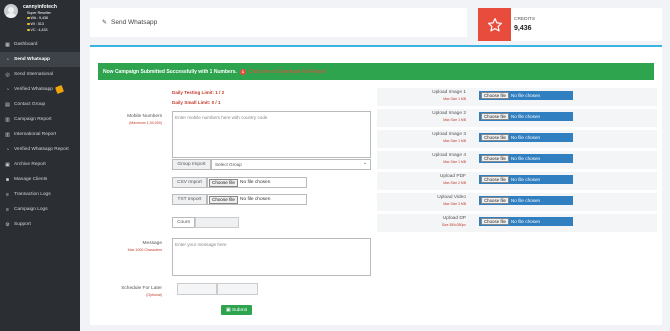  Describe the element at coordinates (449, 113) in the screenshot. I see `upload-label: Upload Image 2` at that location.